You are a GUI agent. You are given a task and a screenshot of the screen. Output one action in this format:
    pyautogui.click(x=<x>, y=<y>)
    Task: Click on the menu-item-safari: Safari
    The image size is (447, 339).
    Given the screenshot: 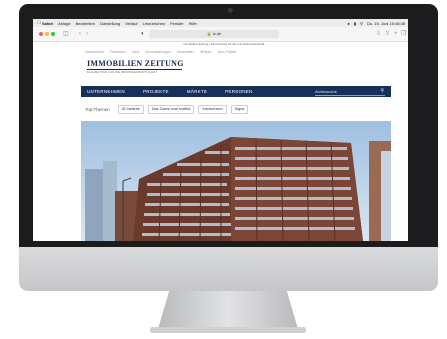 What is the action you would take?
    pyautogui.click(x=47, y=23)
    